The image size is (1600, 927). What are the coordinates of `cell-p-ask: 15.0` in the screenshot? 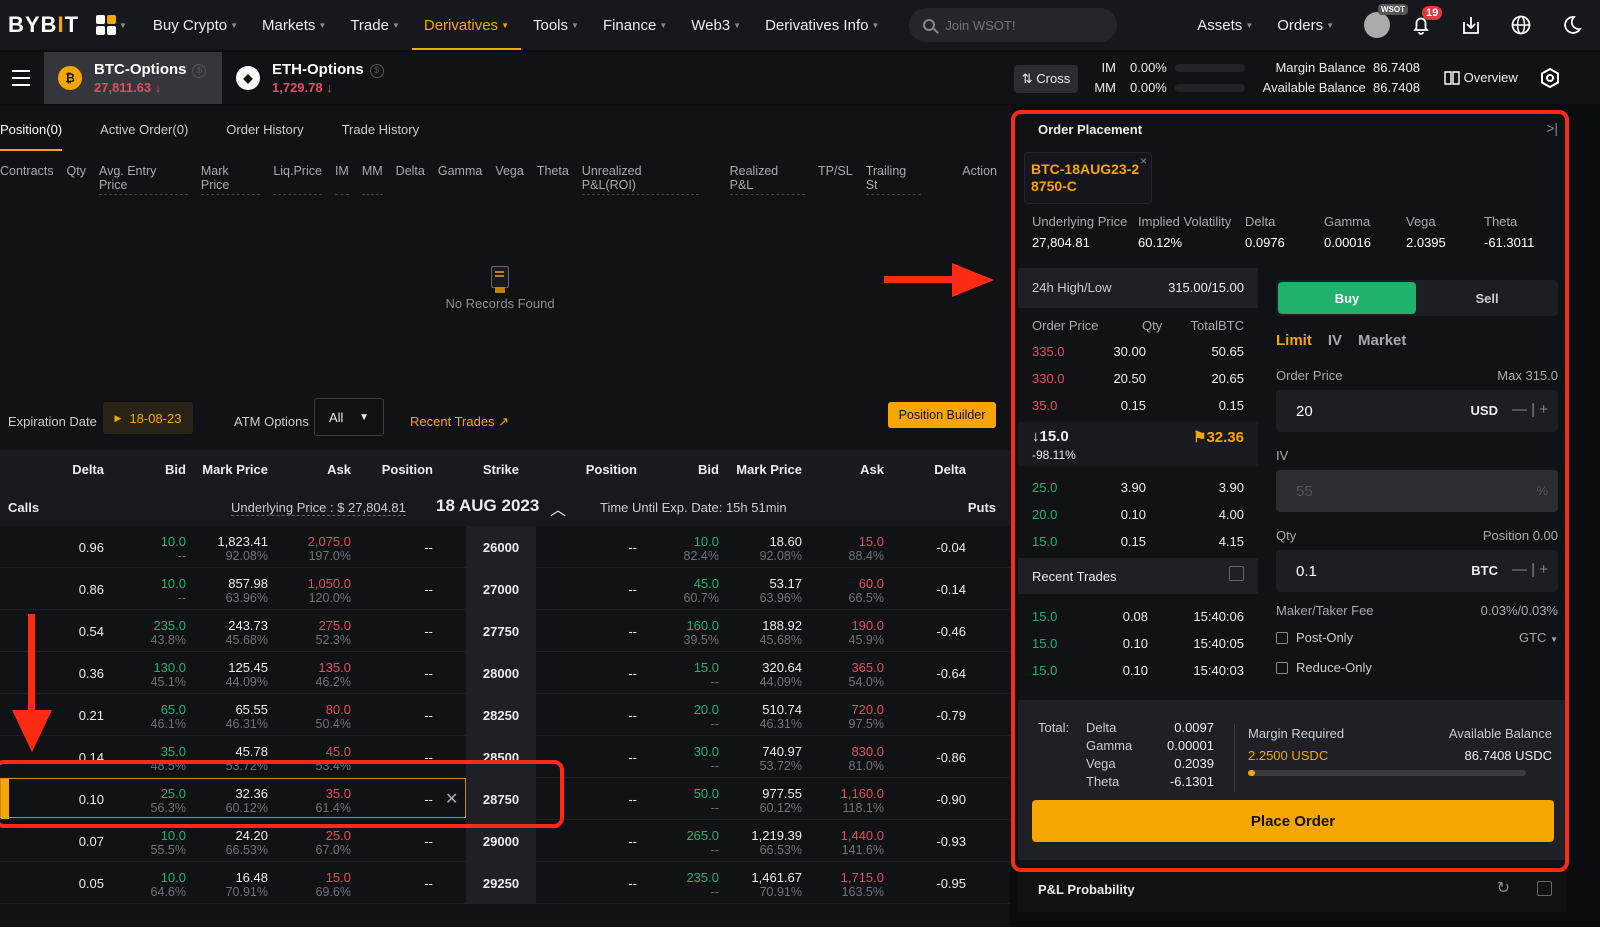 It's located at (871, 541).